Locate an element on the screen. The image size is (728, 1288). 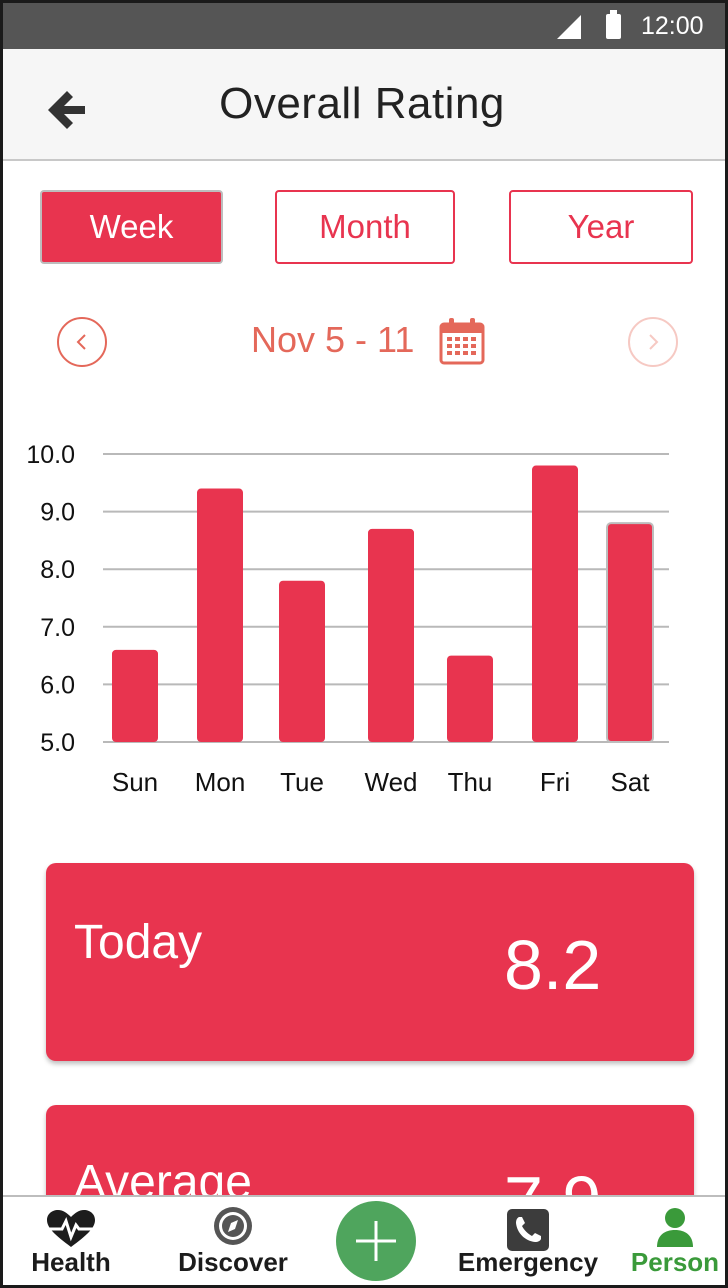
date-range: Nov 5 - 11 is located at coordinates (333, 339).